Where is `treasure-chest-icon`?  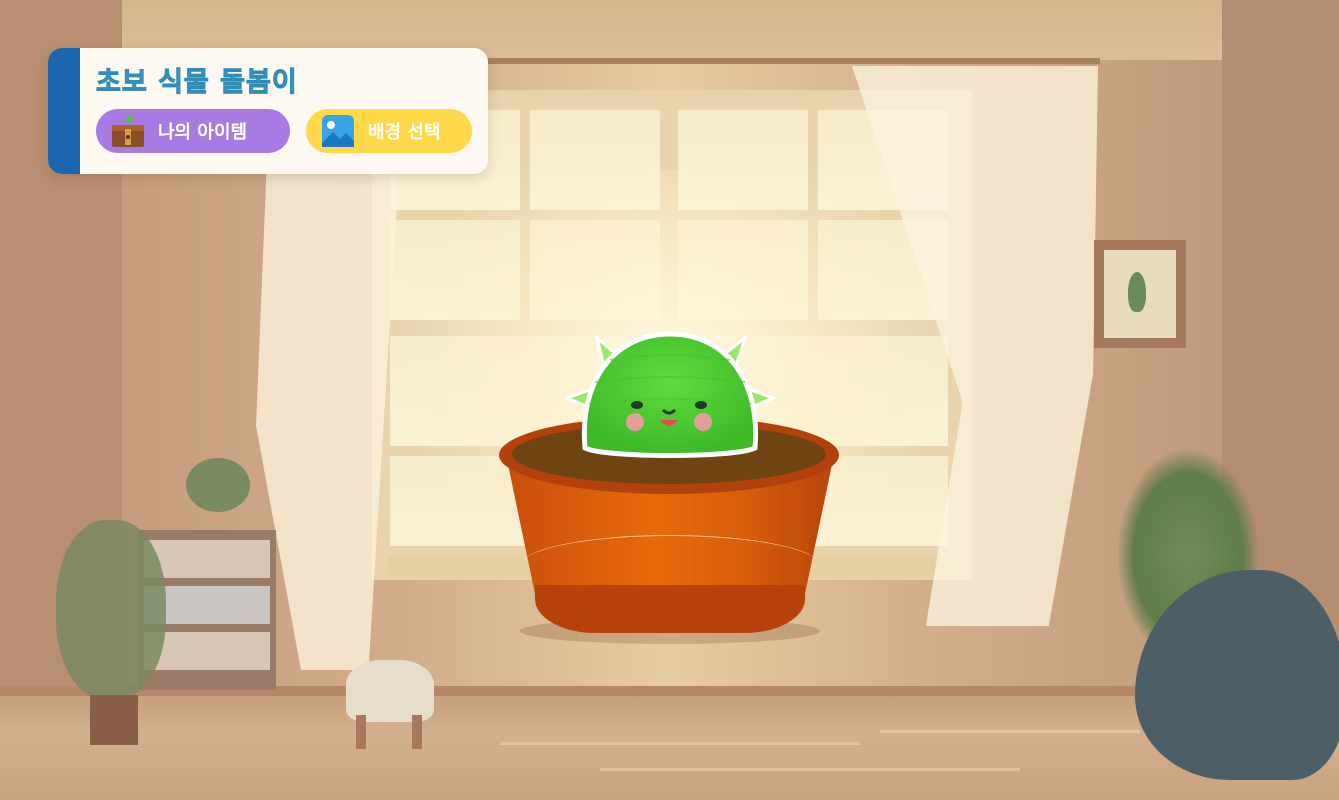 treasure-chest-icon is located at coordinates (128, 131).